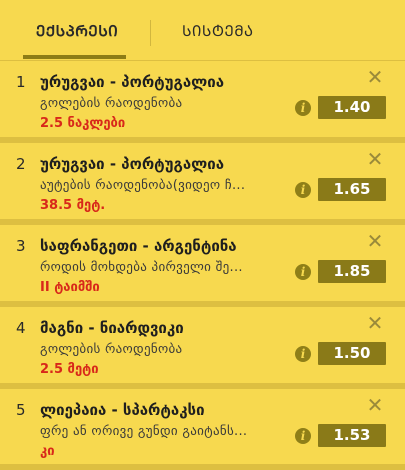 This screenshot has height=470, width=405. I want to click on bet-number: 1, so click(21, 82).